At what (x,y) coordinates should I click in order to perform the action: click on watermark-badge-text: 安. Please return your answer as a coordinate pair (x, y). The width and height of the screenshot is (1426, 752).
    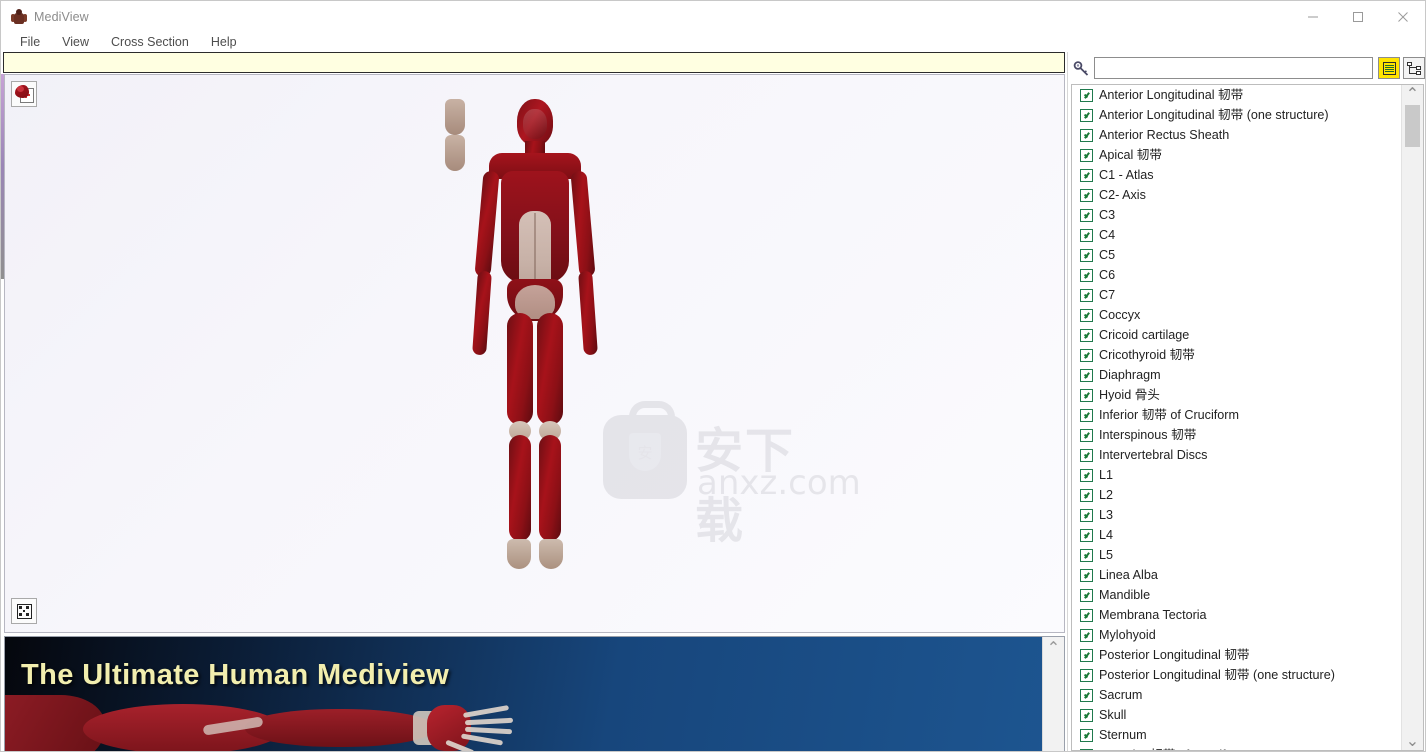
    Looking at the image, I should click on (645, 453).